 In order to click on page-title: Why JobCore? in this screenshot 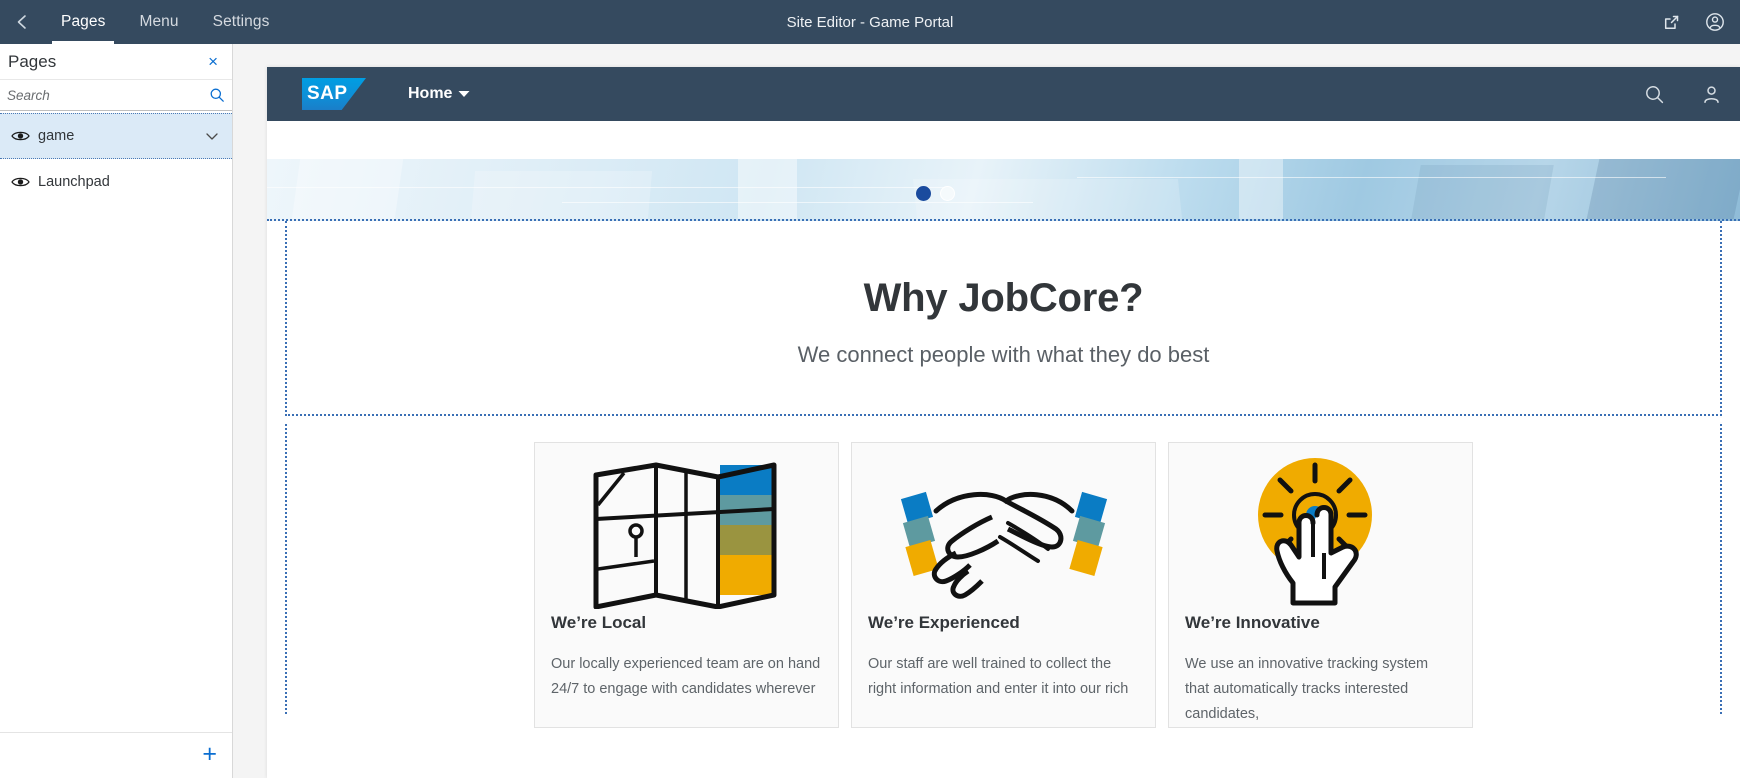, I will do `click(1003, 298)`.